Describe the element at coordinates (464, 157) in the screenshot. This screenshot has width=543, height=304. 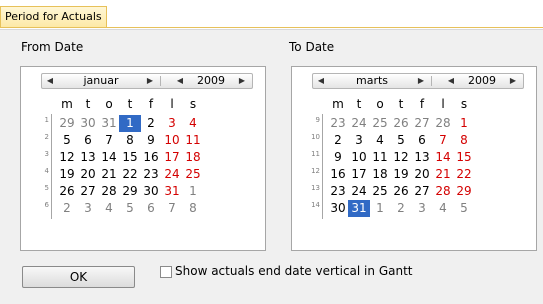
I see `to-day-cell: 15` at that location.